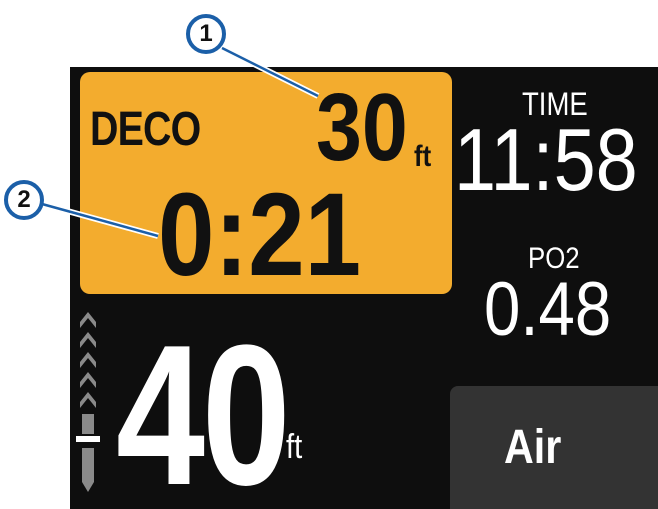  What do you see at coordinates (260, 235) in the screenshot?
I see `deco-stop-time: 0:21` at bounding box center [260, 235].